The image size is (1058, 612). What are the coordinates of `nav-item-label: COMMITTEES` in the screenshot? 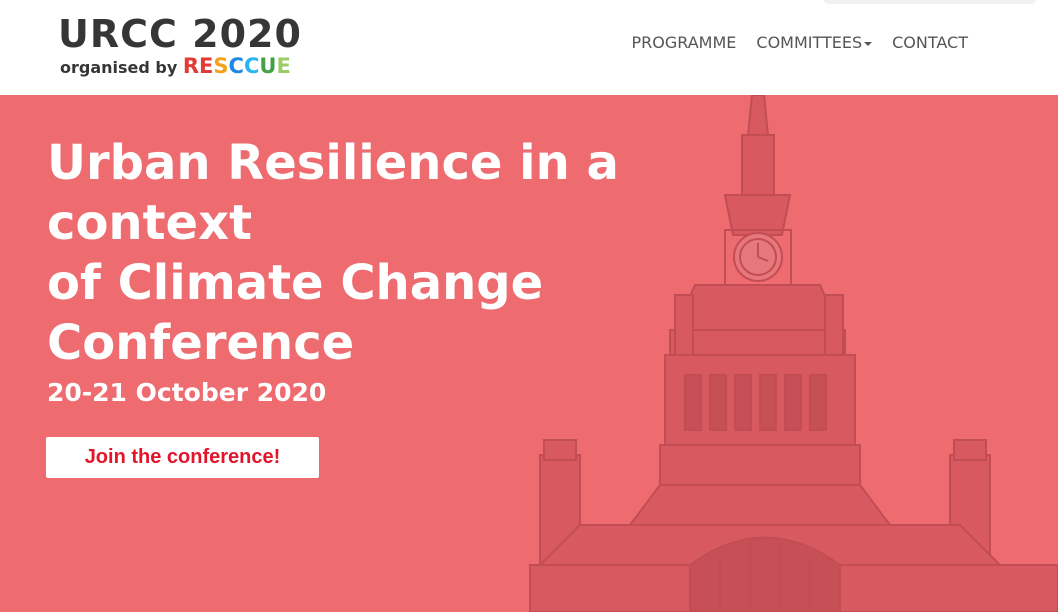 It's located at (809, 42).